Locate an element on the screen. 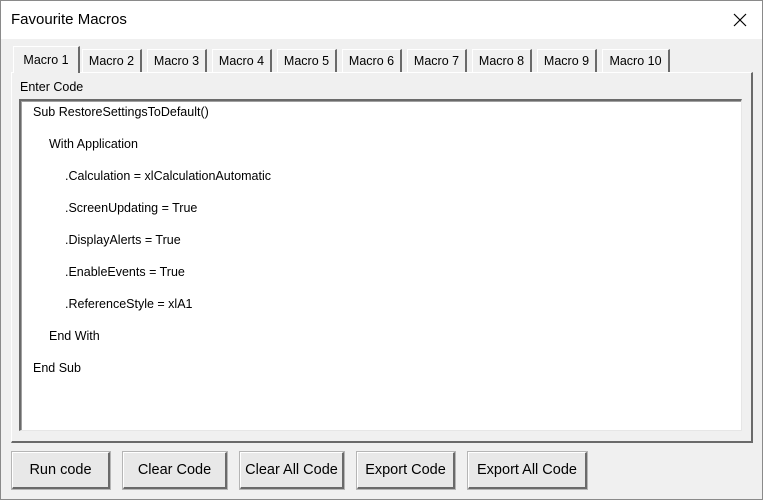 The image size is (763, 500). code-line: .ReferenceStyle = xlA1 is located at coordinates (129, 304).